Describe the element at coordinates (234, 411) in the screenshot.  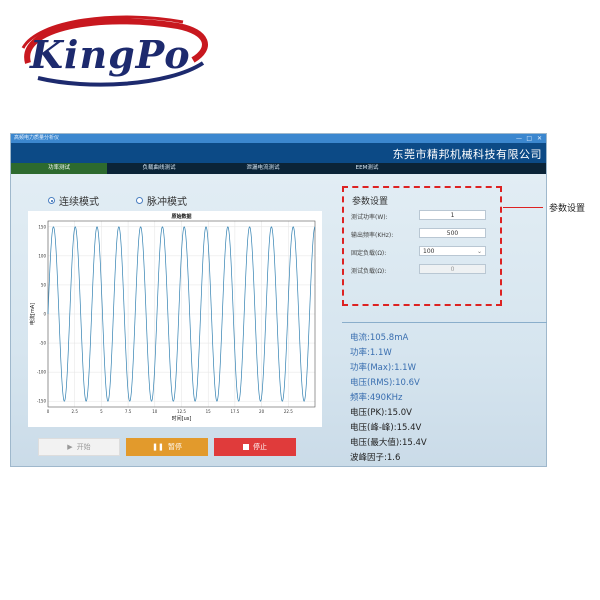
I see `x-tick-label: 17.5` at that location.